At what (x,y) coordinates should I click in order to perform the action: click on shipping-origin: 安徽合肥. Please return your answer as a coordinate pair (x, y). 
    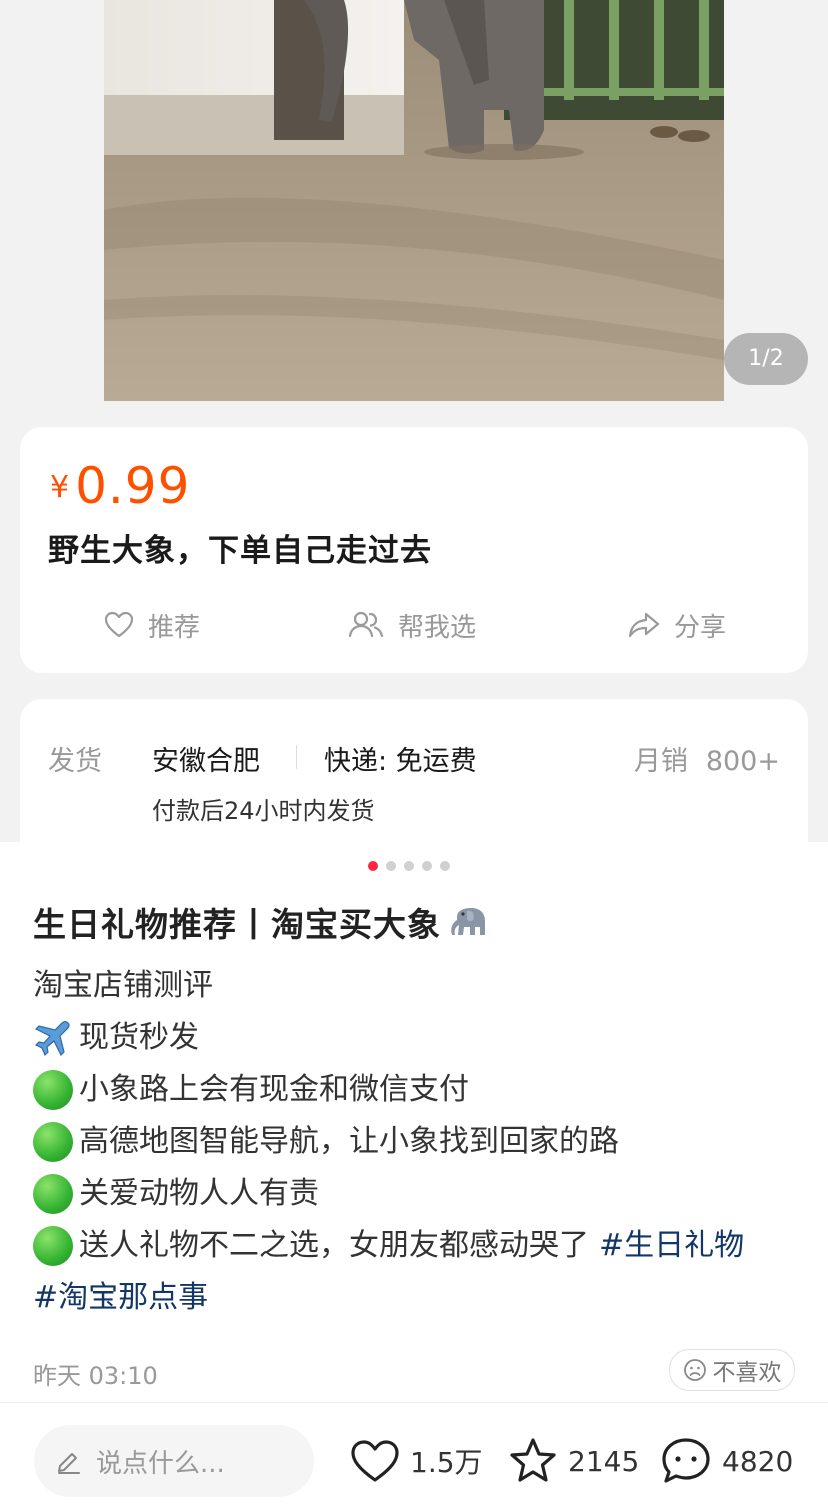
    Looking at the image, I should click on (206, 761).